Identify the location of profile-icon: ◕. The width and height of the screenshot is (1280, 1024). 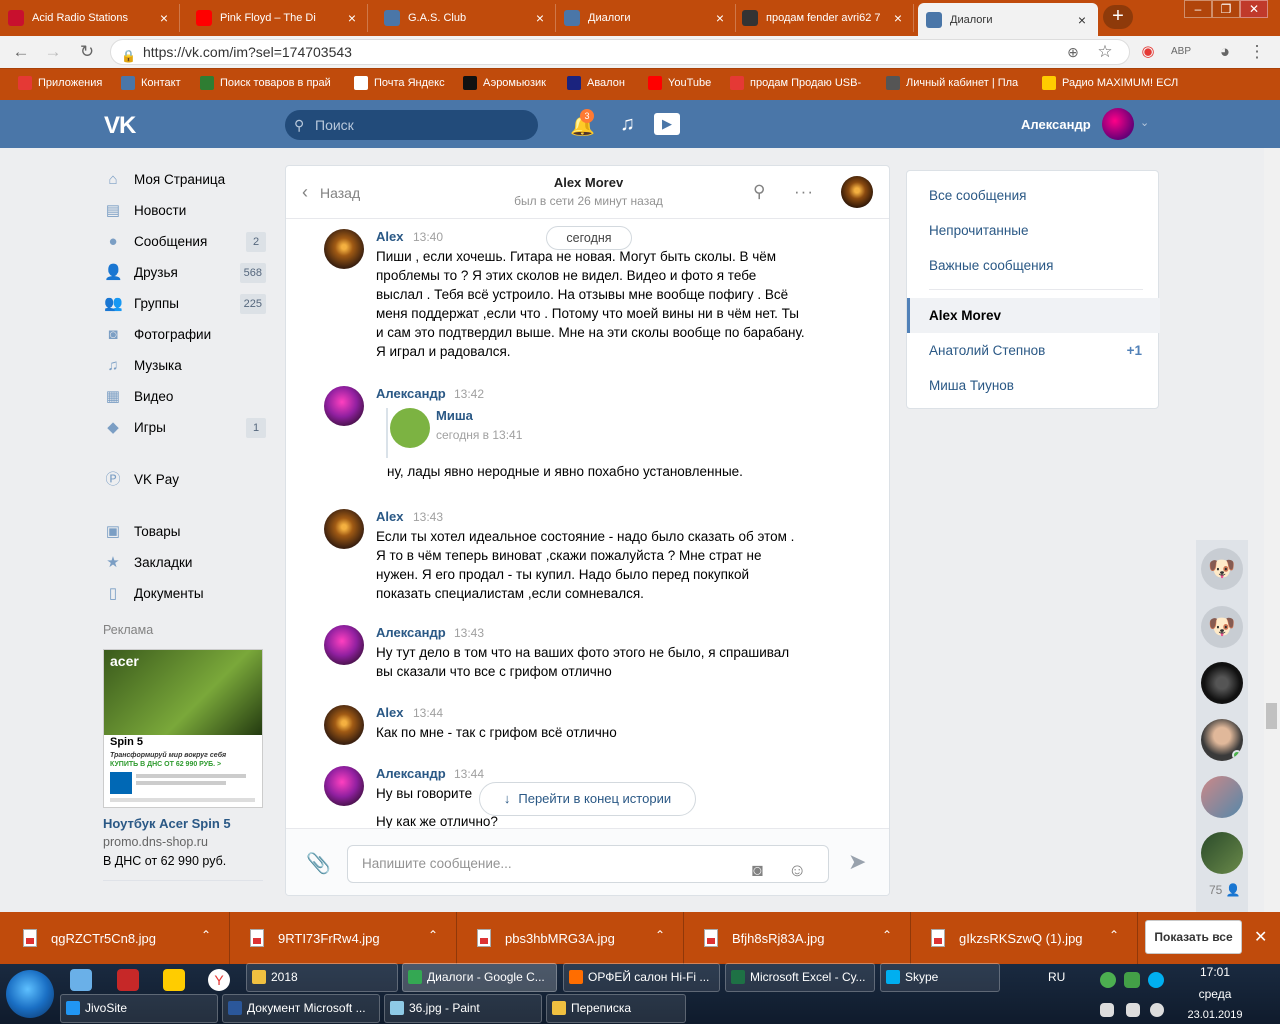
(1225, 53).